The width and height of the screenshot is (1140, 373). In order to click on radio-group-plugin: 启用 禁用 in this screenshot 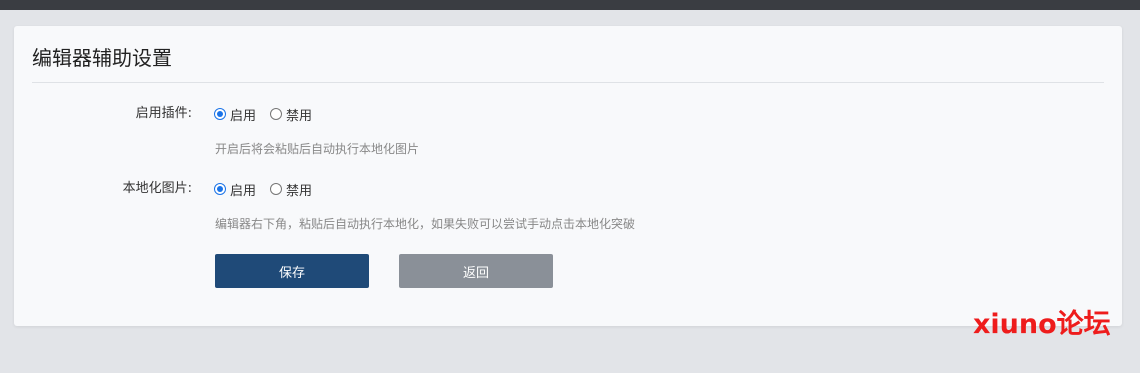, I will do `click(270, 114)`.